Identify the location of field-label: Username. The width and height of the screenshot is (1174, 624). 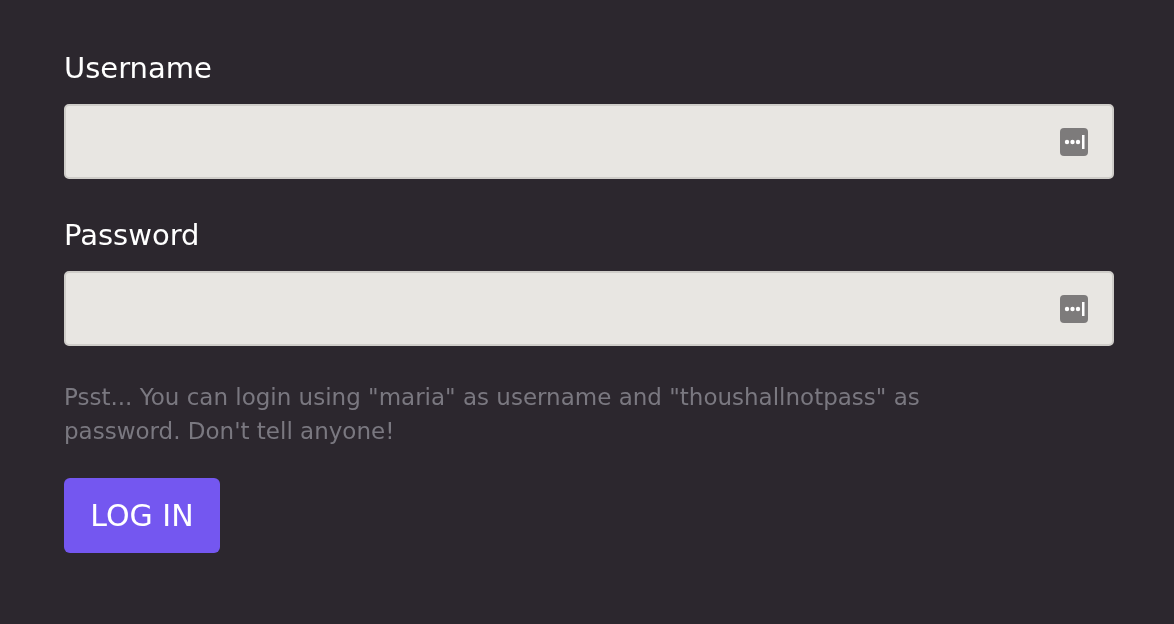
(138, 68).